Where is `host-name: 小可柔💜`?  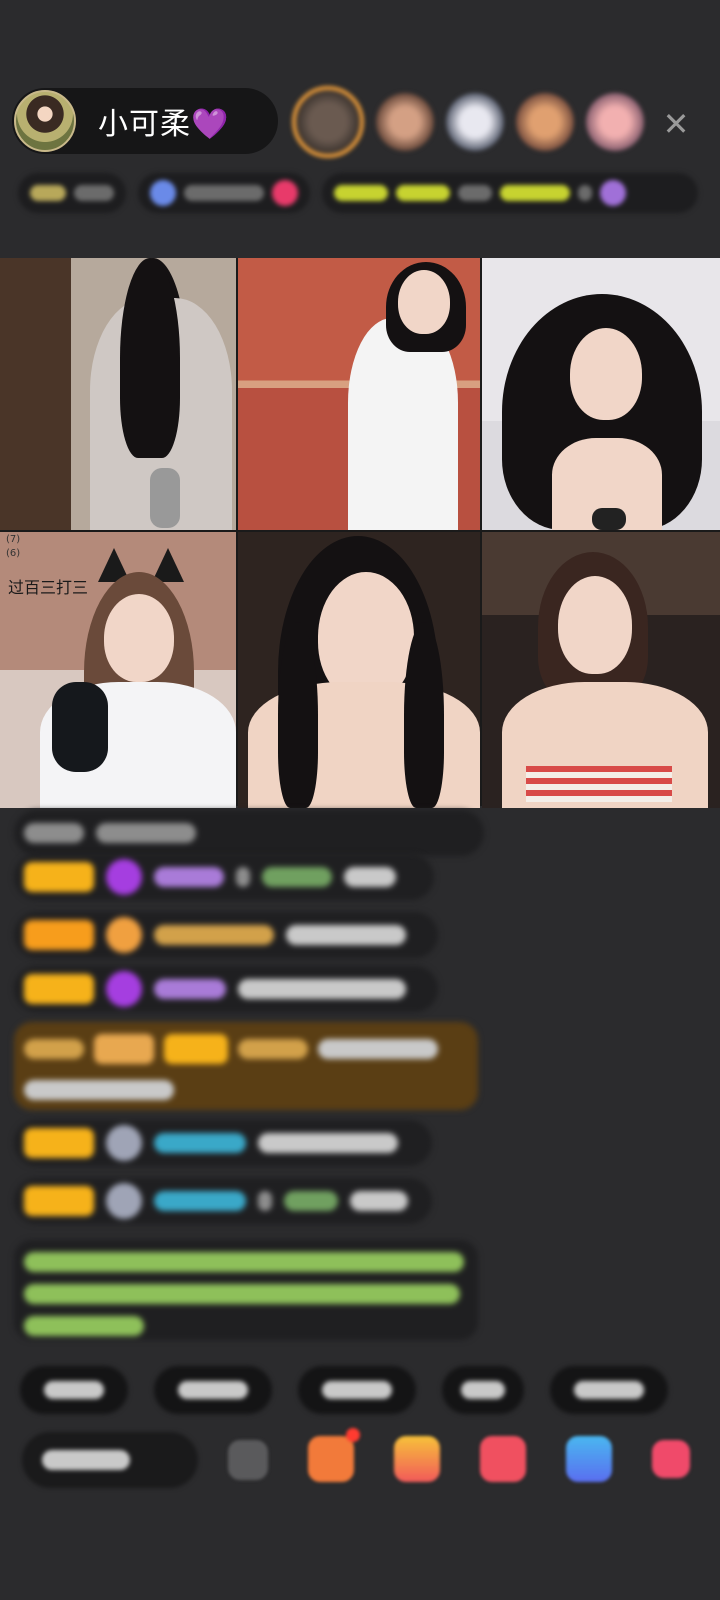
host-name: 小可柔💜 is located at coordinates (163, 121).